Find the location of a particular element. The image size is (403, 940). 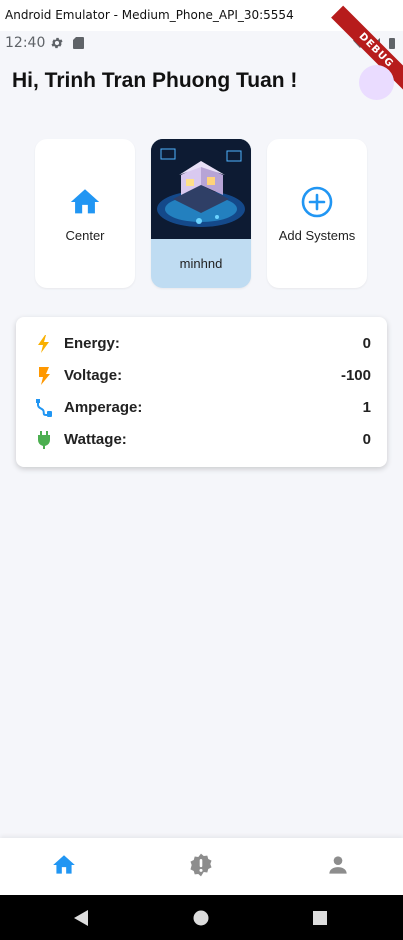

metric-label: Voltage: is located at coordinates (93, 375).